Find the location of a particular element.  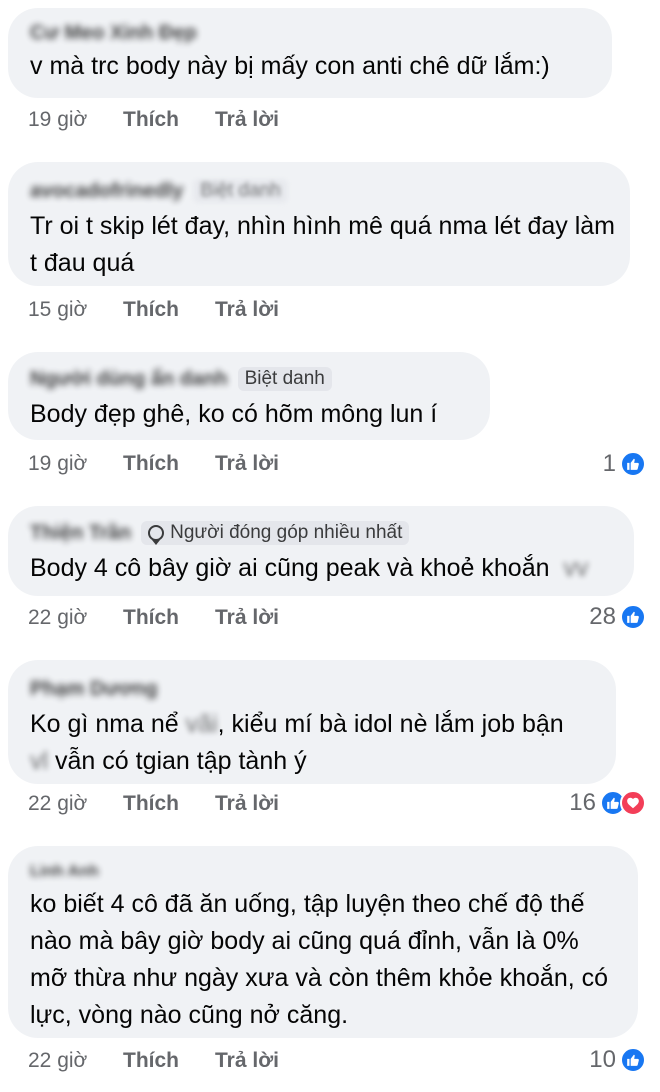

comment-text: Body đẹp ghê, ko có hõm mông lun í is located at coordinates (234, 414).